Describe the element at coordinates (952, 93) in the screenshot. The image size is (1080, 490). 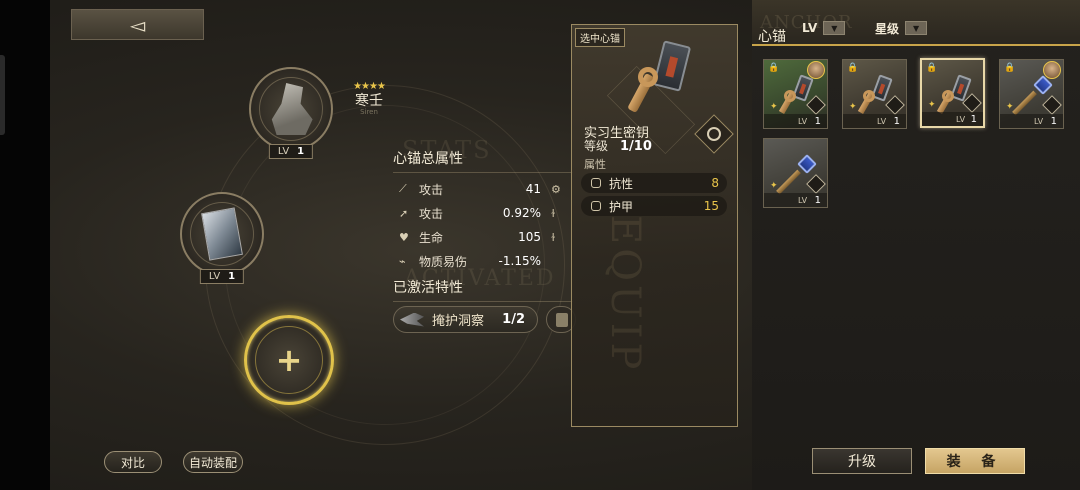
I see `anchor-card-selected: 🔒 ✦ LV 1` at that location.